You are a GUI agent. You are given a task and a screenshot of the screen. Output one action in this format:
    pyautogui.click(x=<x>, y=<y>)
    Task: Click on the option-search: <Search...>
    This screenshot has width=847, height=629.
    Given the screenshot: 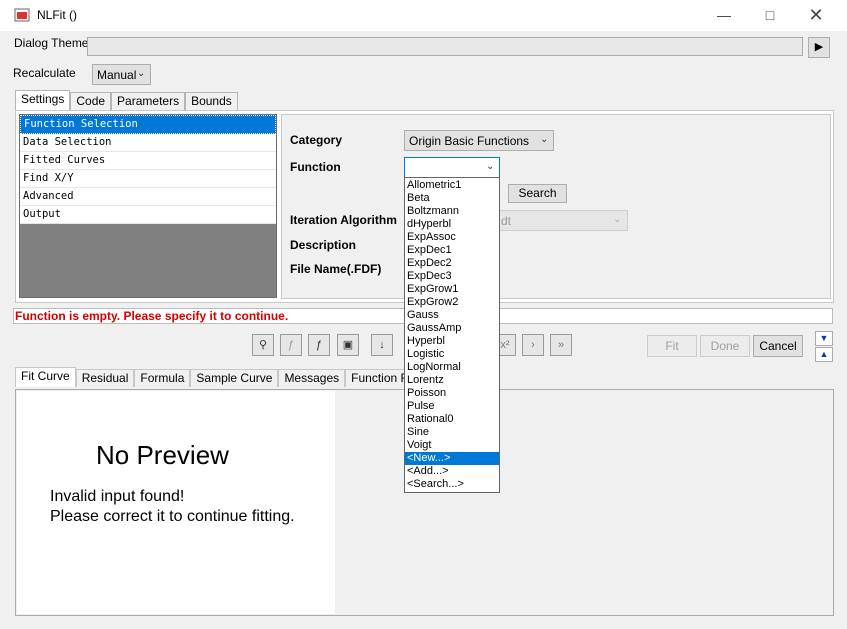 What is the action you would take?
    pyautogui.click(x=452, y=484)
    